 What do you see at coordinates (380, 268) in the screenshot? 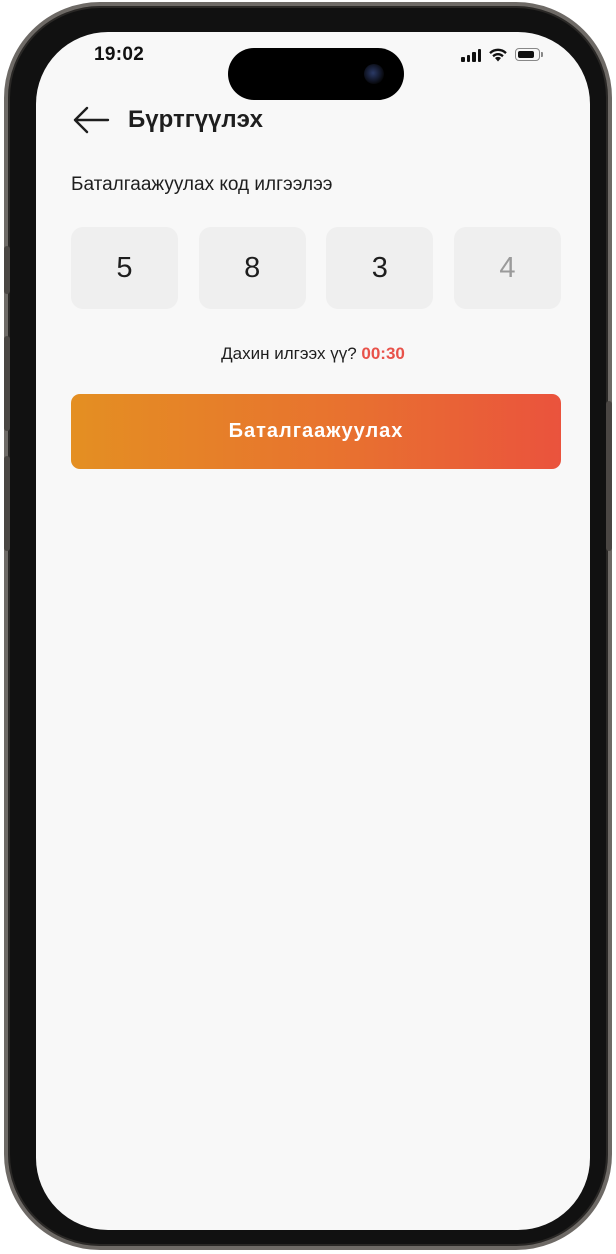
I see `otp-digit-box-3: 3` at bounding box center [380, 268].